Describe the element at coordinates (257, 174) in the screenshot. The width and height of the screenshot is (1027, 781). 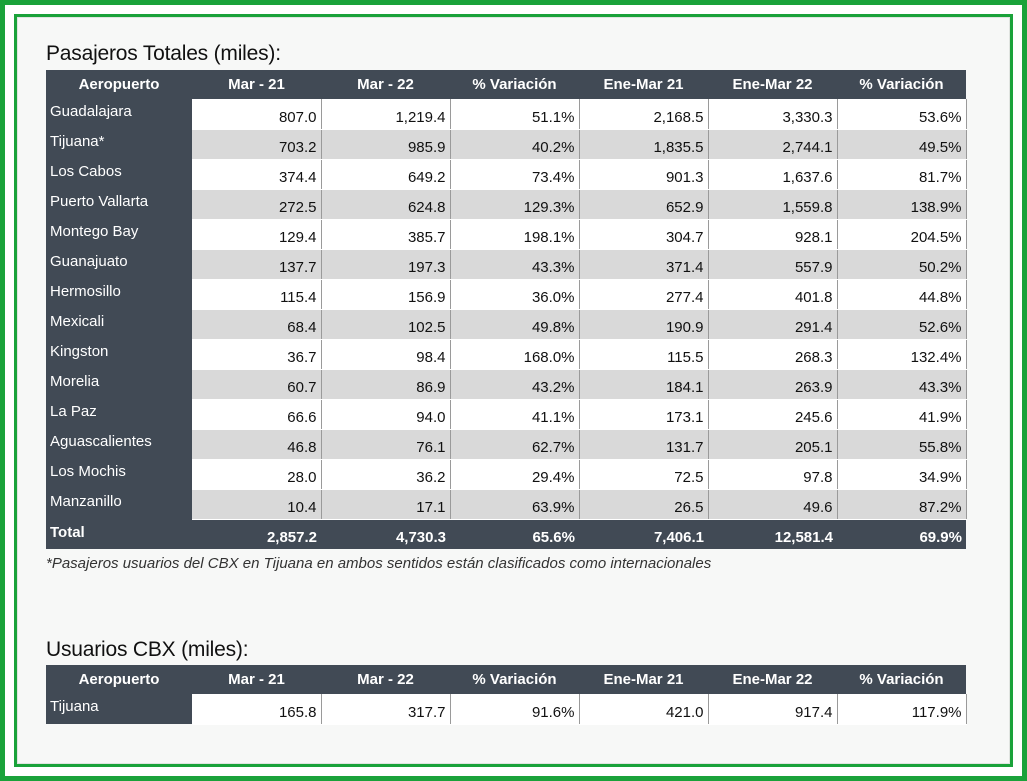
I see `value-cell: 374.4` at that location.